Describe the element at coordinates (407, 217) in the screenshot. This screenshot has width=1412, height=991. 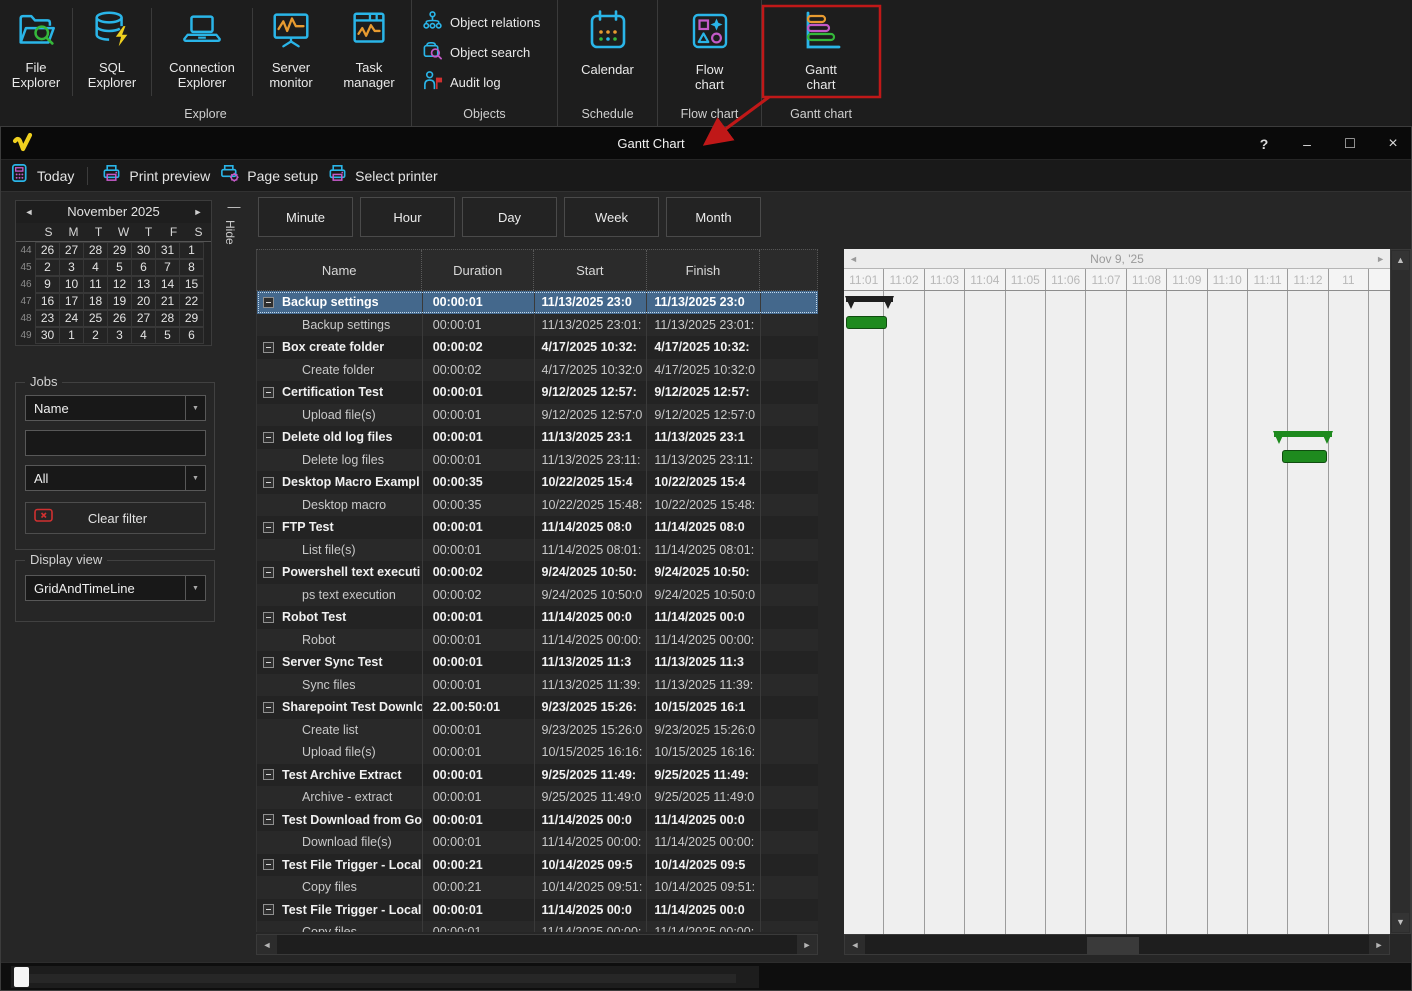
I see `scale-button-hour: Hour` at that location.